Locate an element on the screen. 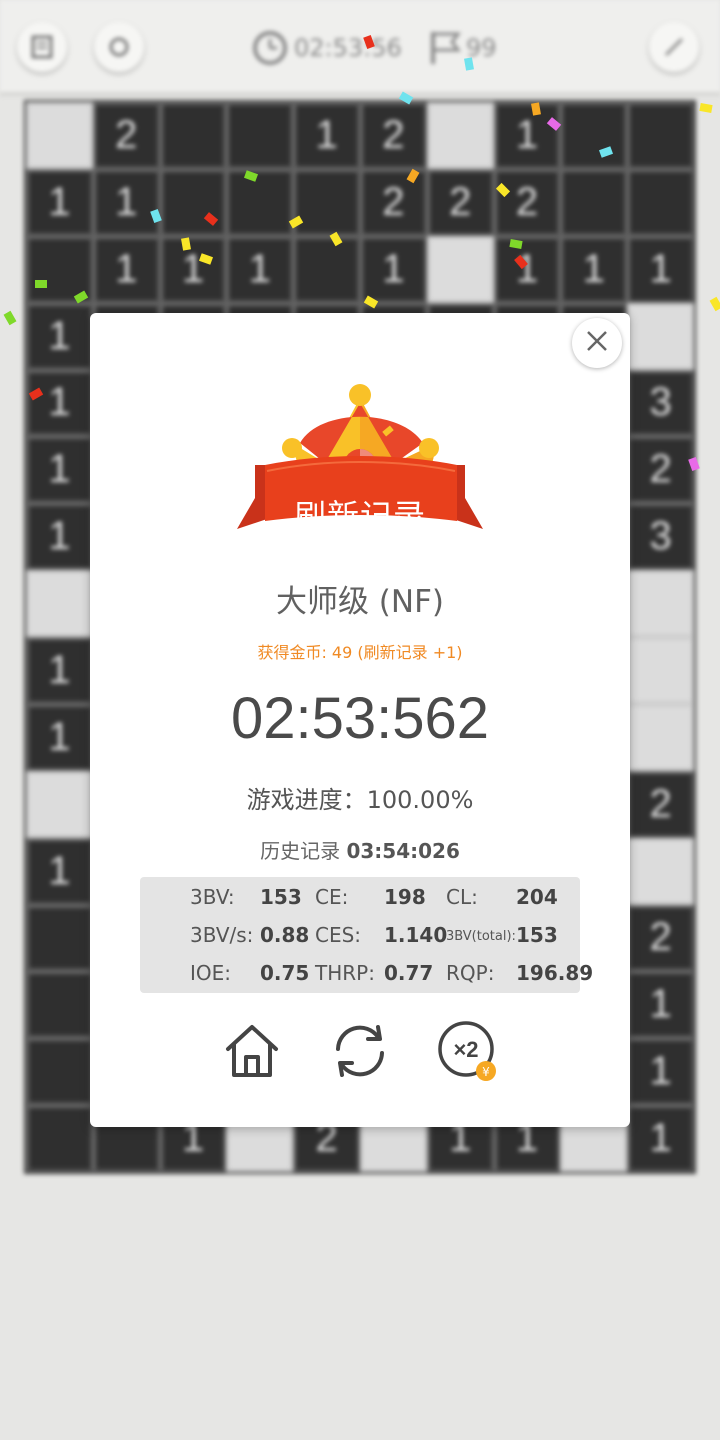 Image resolution: width=720 pixels, height=1440 pixels. stat-label: CE: is located at coordinates (332, 897).